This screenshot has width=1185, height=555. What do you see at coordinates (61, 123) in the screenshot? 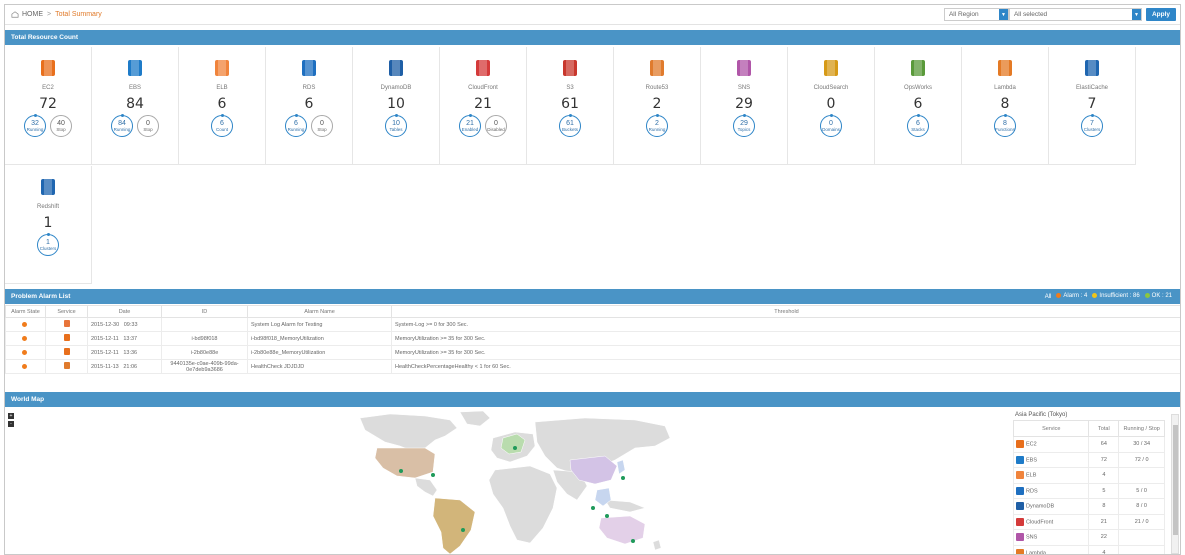
I see `status-count: 40` at bounding box center [61, 123].